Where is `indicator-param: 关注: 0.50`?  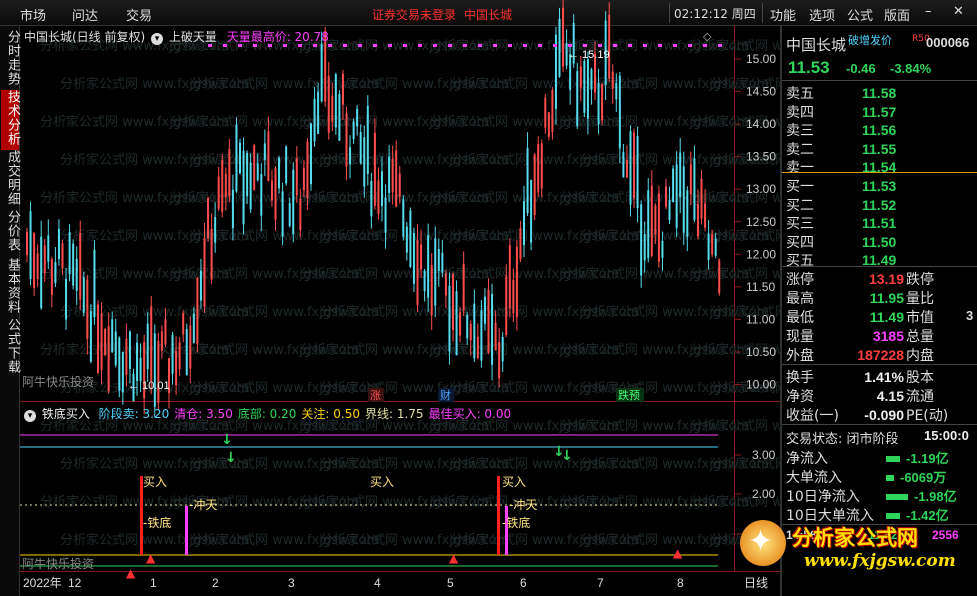 indicator-param: 关注: 0.50 is located at coordinates (330, 414).